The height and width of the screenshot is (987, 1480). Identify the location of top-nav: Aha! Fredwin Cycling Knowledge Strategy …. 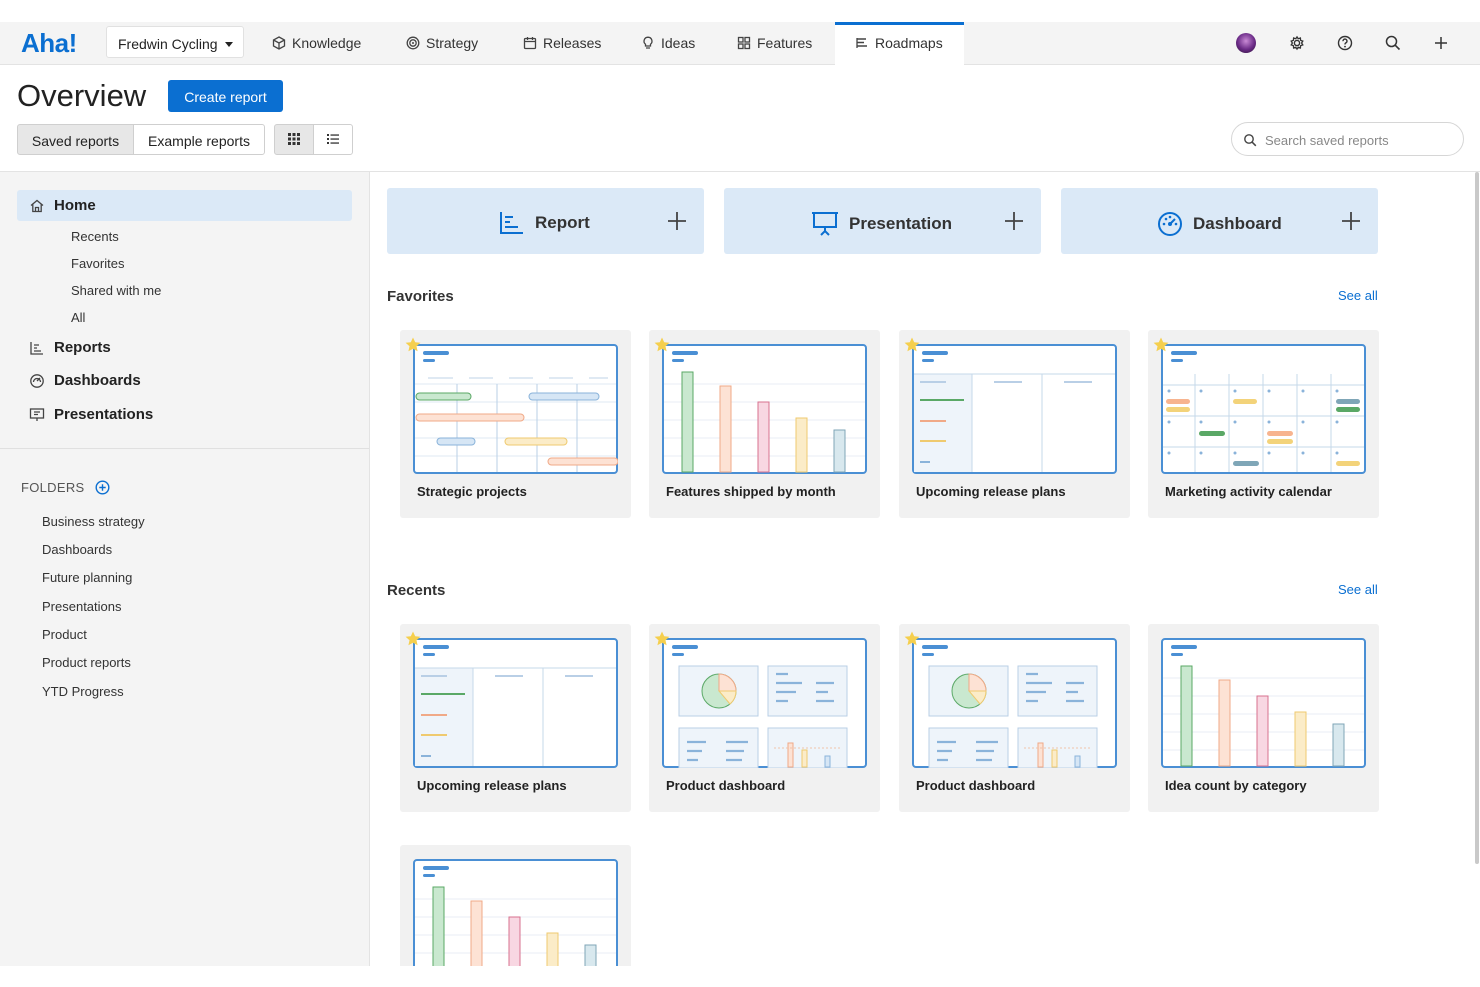
(740, 43).